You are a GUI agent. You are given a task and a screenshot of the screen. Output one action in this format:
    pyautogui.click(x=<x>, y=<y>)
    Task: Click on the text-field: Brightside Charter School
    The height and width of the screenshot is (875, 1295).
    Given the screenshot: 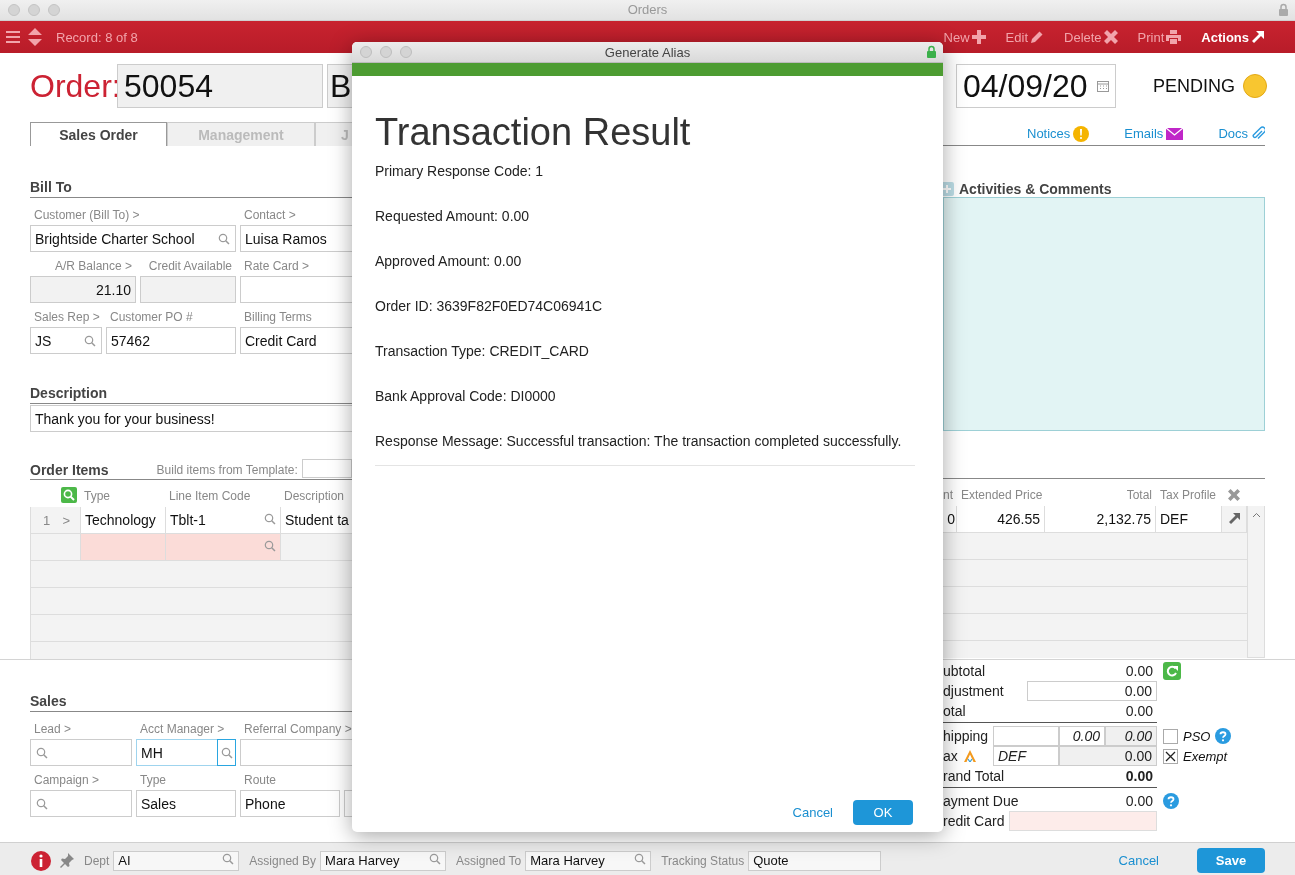 What is the action you would take?
    pyautogui.click(x=133, y=238)
    